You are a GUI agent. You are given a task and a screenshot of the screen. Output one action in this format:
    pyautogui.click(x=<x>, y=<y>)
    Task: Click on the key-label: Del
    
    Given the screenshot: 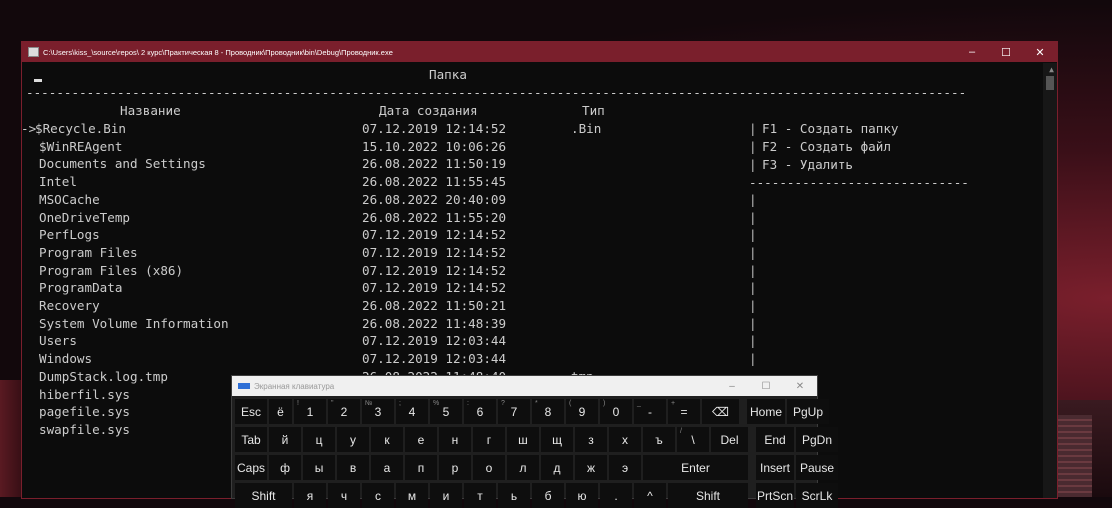 What is the action you would take?
    pyautogui.click(x=729, y=439)
    